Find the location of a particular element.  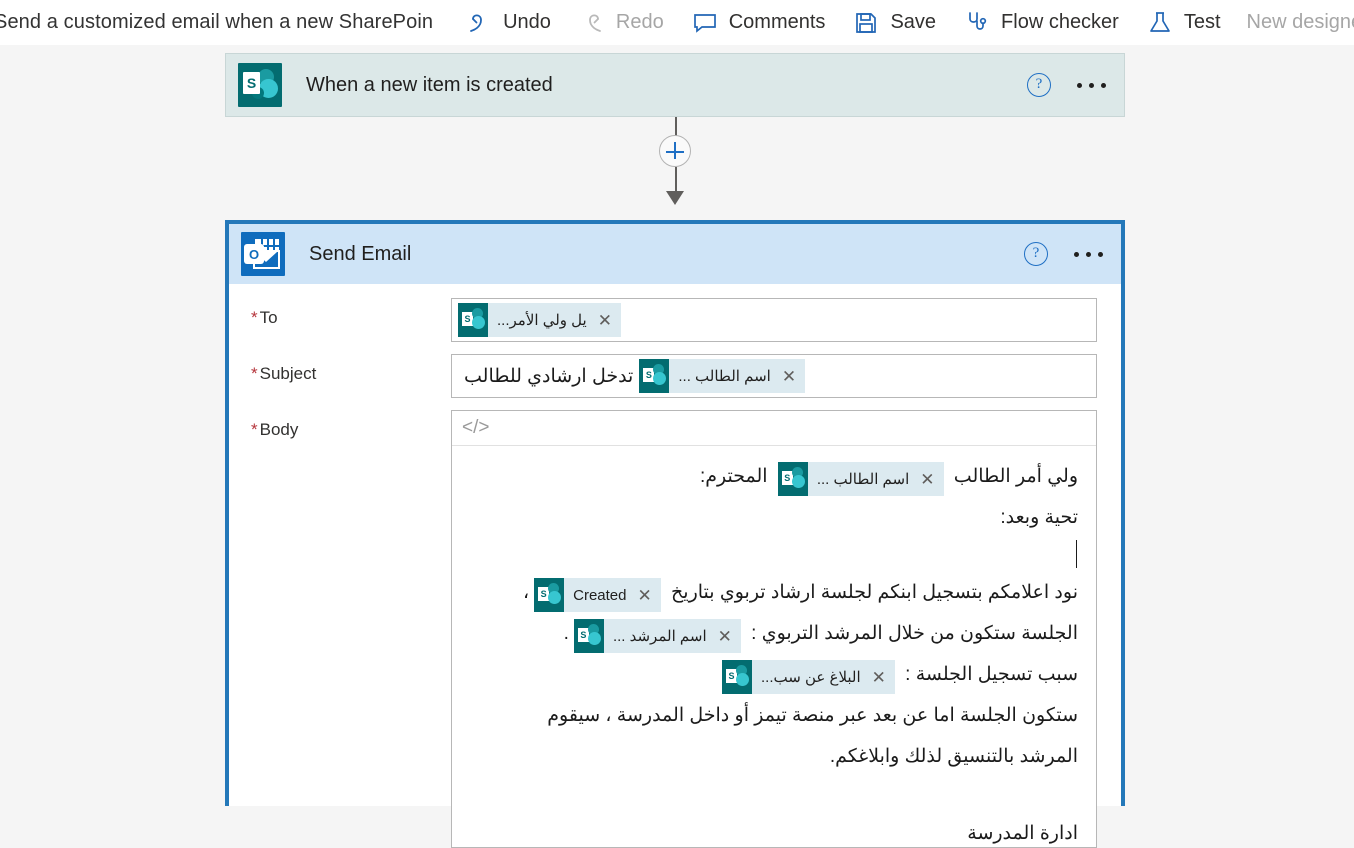

text-cursor is located at coordinates (1076, 554).